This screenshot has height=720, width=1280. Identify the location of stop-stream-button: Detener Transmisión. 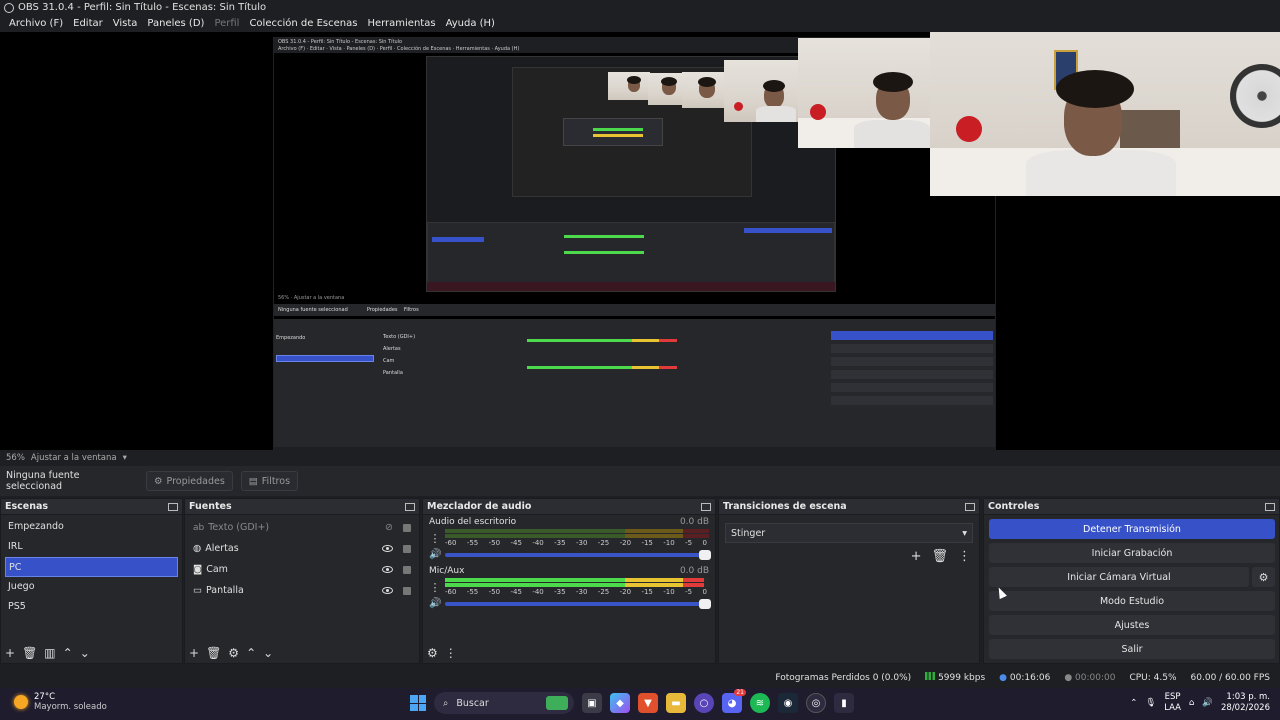
(1132, 529).